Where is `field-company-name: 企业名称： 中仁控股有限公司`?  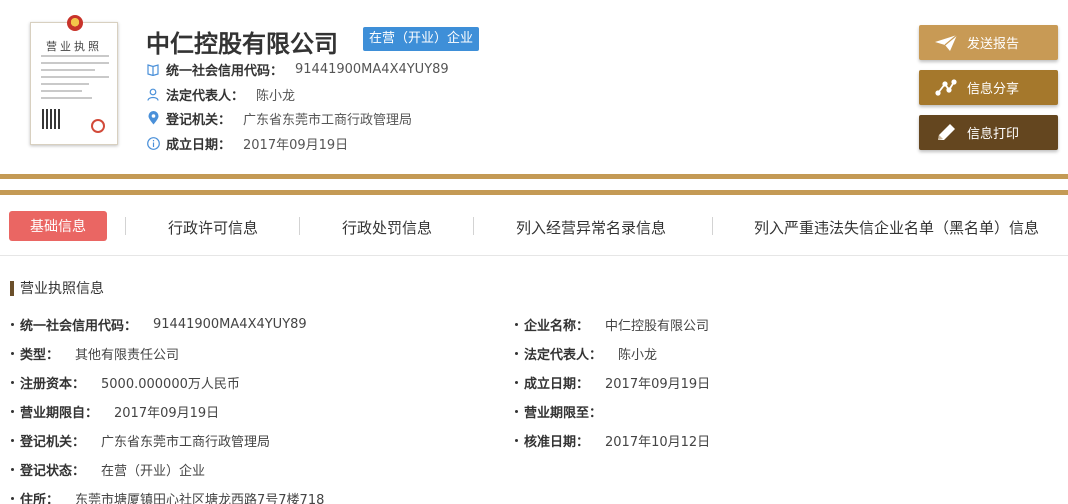
field-company-name: 企业名称： 中仁控股有限公司 is located at coordinates (612, 324).